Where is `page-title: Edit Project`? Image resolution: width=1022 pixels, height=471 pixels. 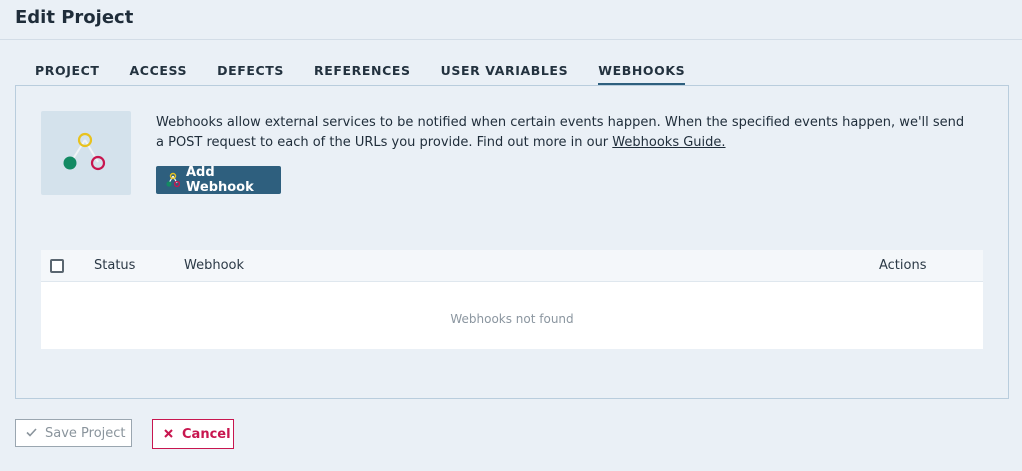
page-title: Edit Project is located at coordinates (74, 17).